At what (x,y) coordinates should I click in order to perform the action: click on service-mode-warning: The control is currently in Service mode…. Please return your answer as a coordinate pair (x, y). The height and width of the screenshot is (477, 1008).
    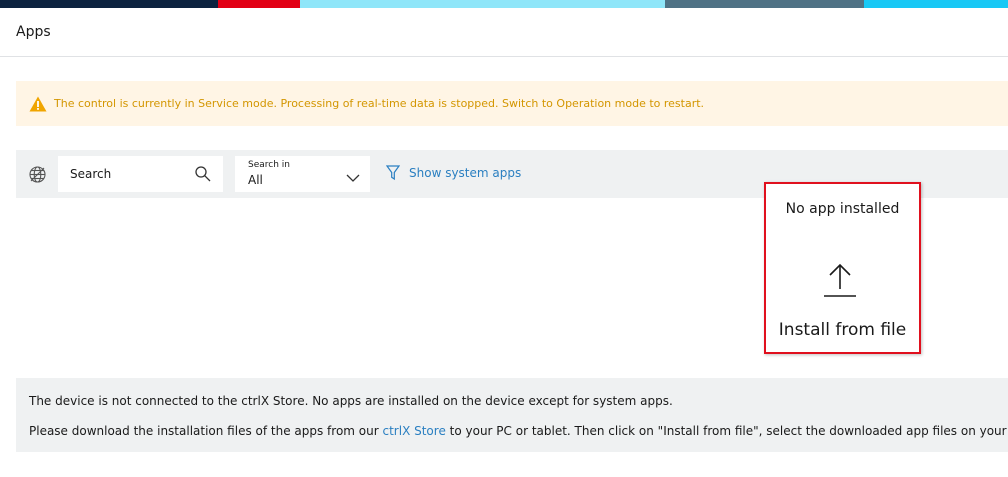
    Looking at the image, I should click on (512, 103).